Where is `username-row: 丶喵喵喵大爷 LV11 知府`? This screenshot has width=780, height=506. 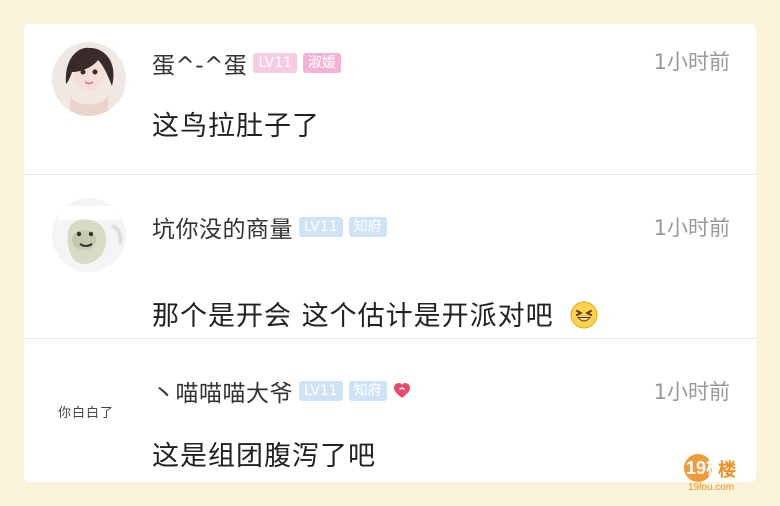 username-row: 丶喵喵喵大爷 LV11 知府 is located at coordinates (281, 391).